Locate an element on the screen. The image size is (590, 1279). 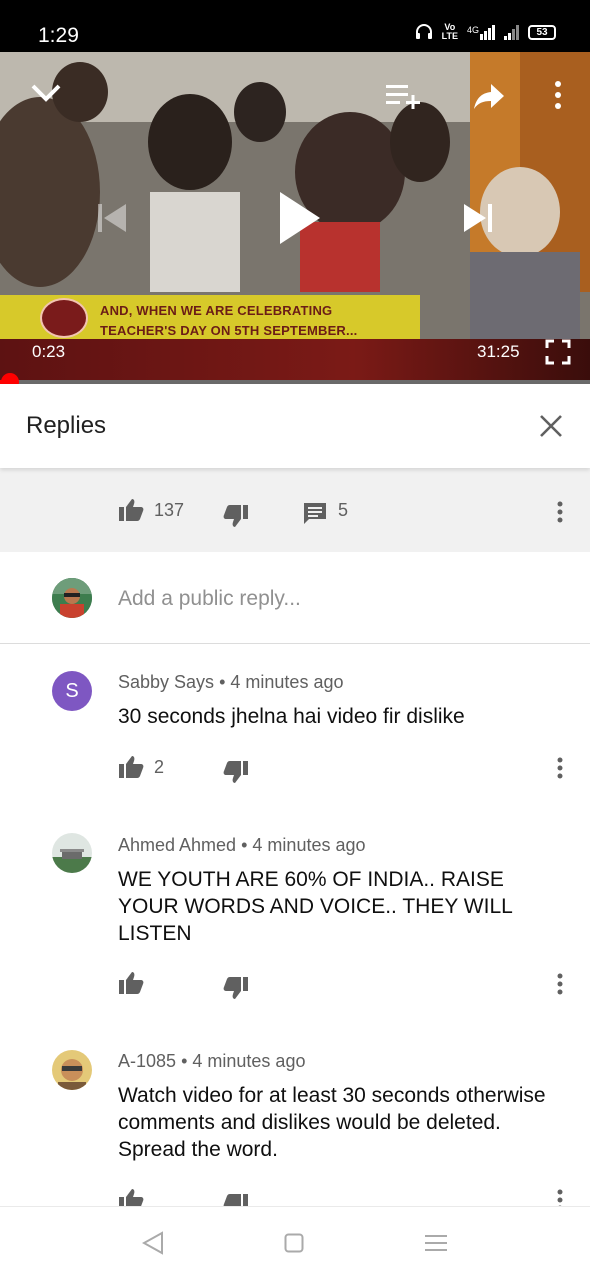
avatar: S is located at coordinates (72, 691).